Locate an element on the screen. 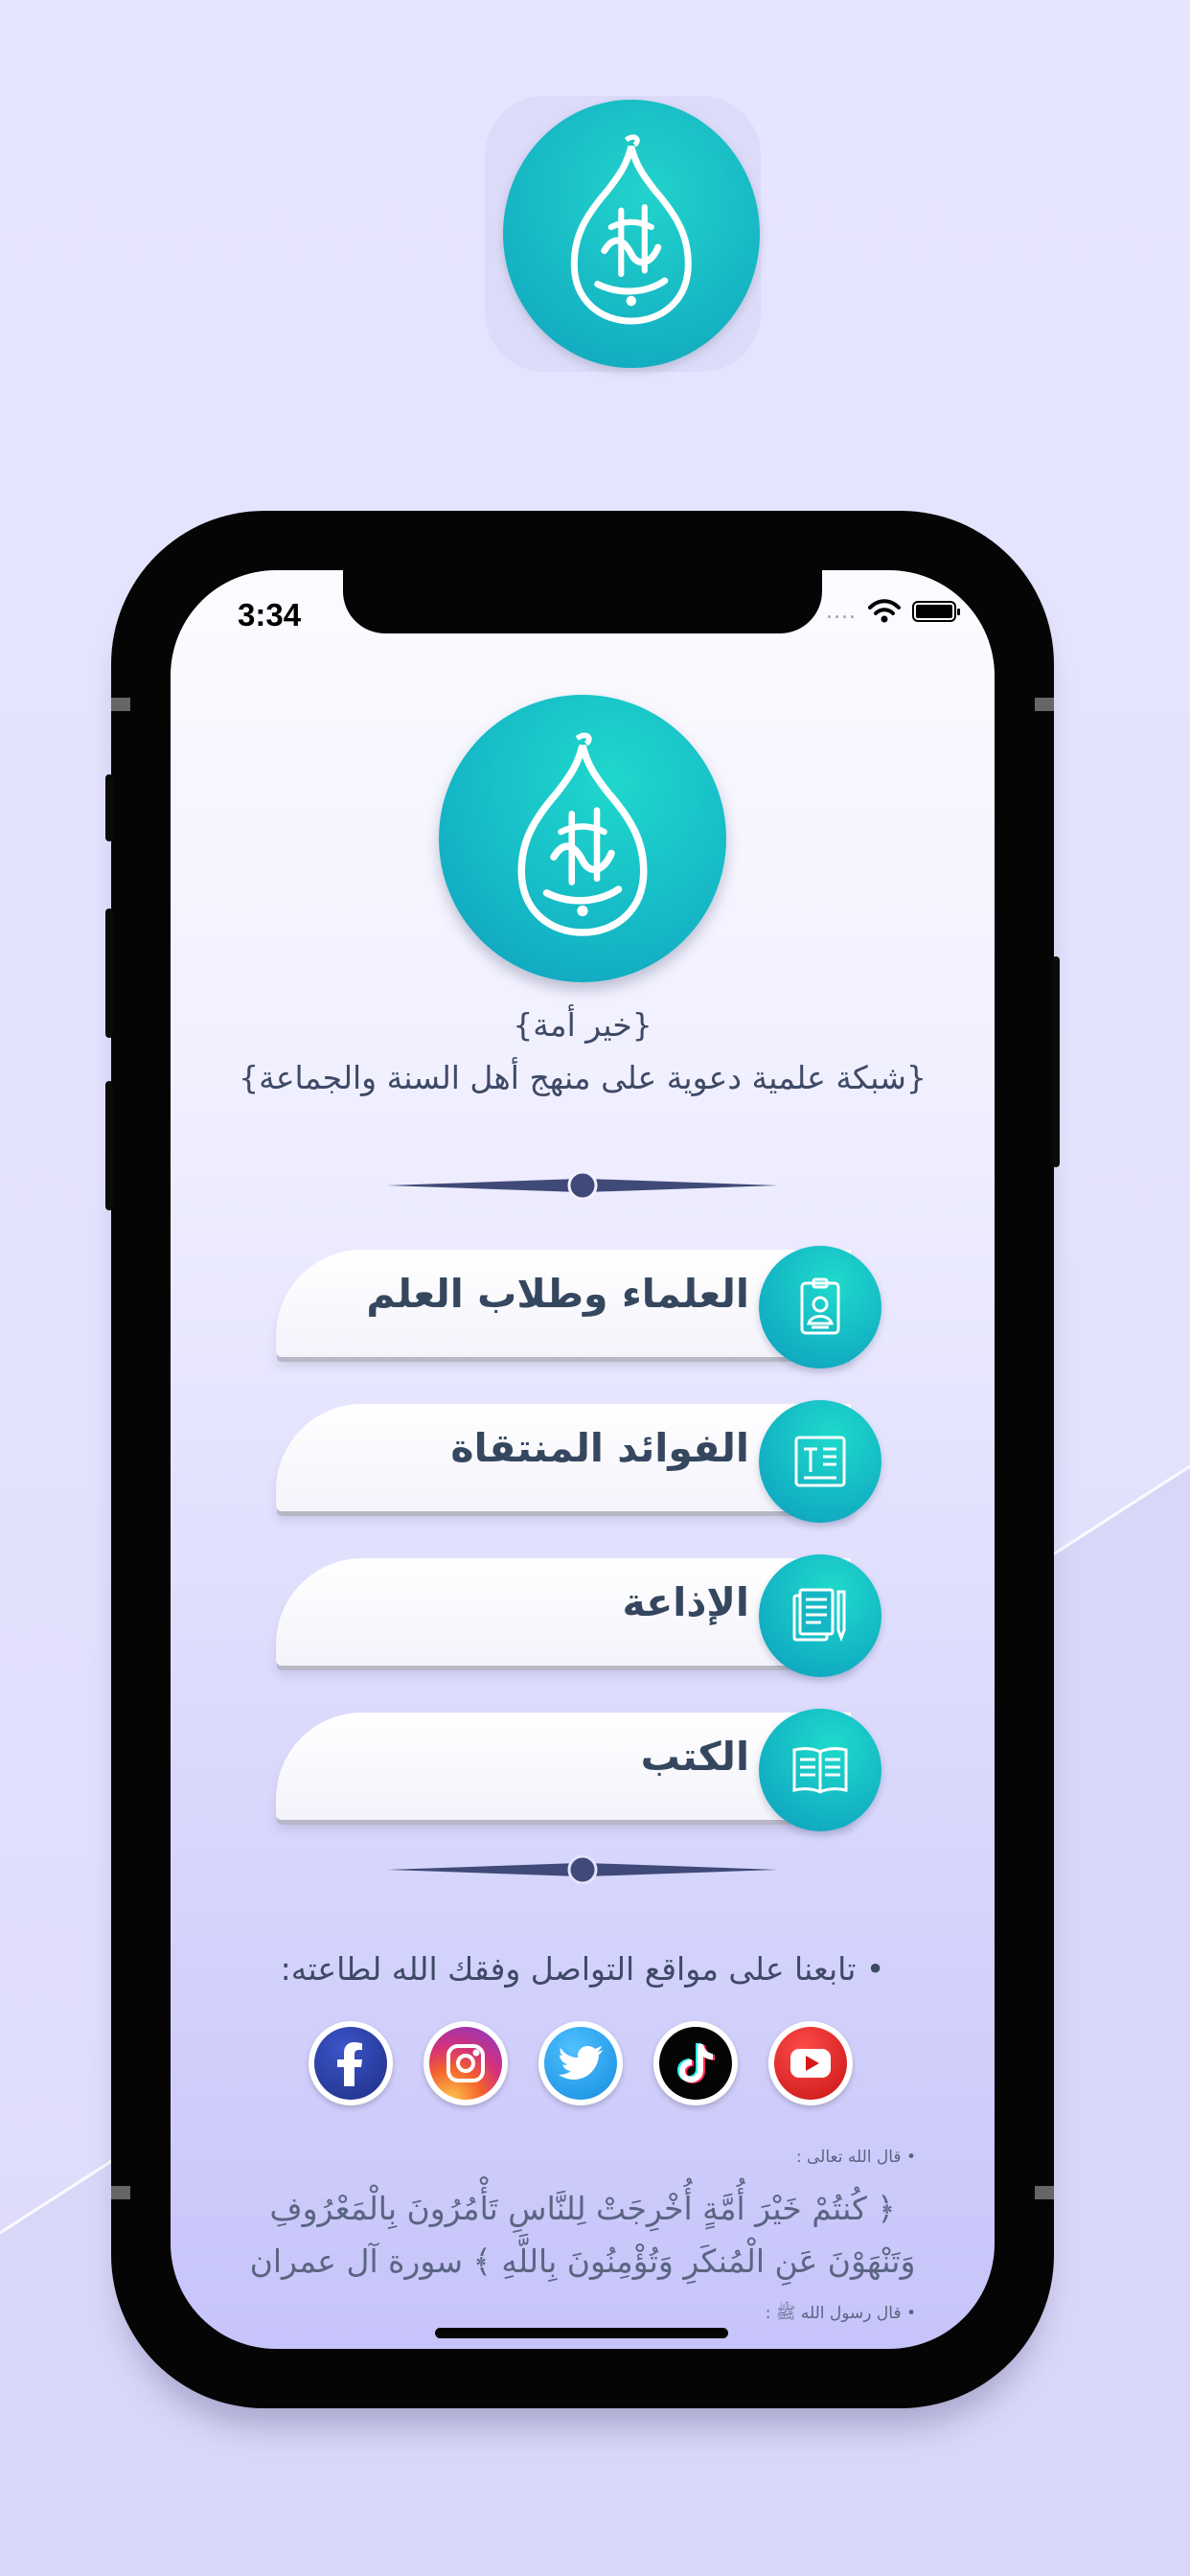  twitter-button is located at coordinates (580, 2063).